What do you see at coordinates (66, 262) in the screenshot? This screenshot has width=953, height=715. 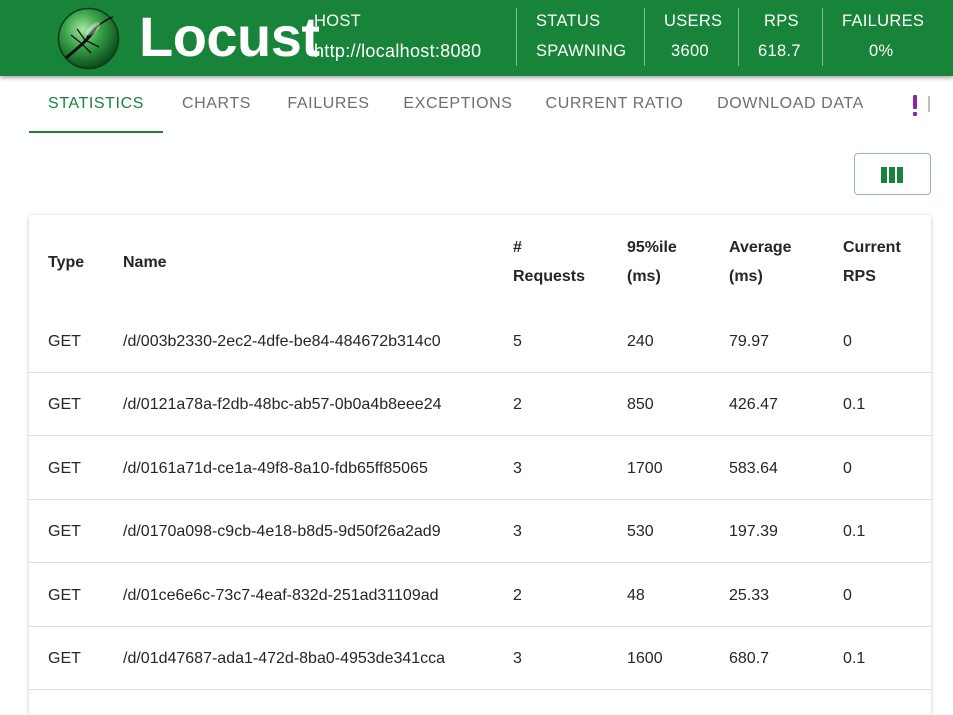 I see `header-type: Type` at bounding box center [66, 262].